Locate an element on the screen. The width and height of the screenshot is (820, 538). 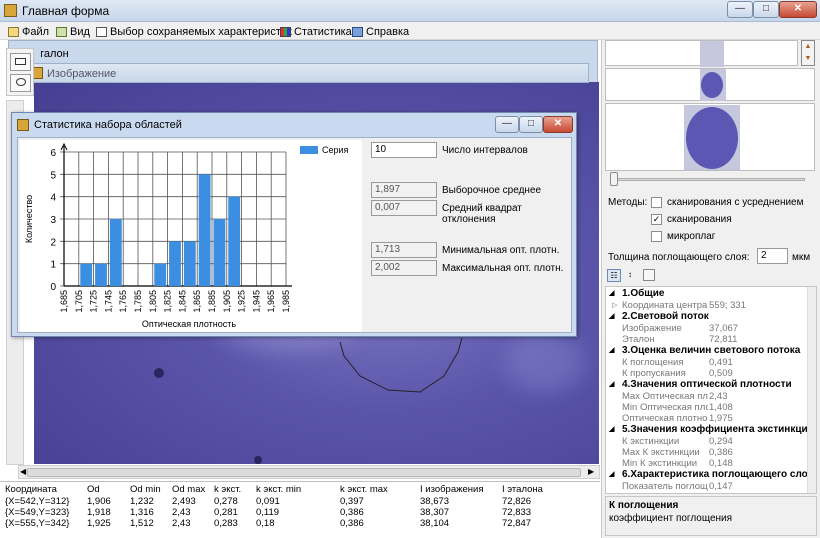
table-header: Od min is located at coordinates (145, 489).